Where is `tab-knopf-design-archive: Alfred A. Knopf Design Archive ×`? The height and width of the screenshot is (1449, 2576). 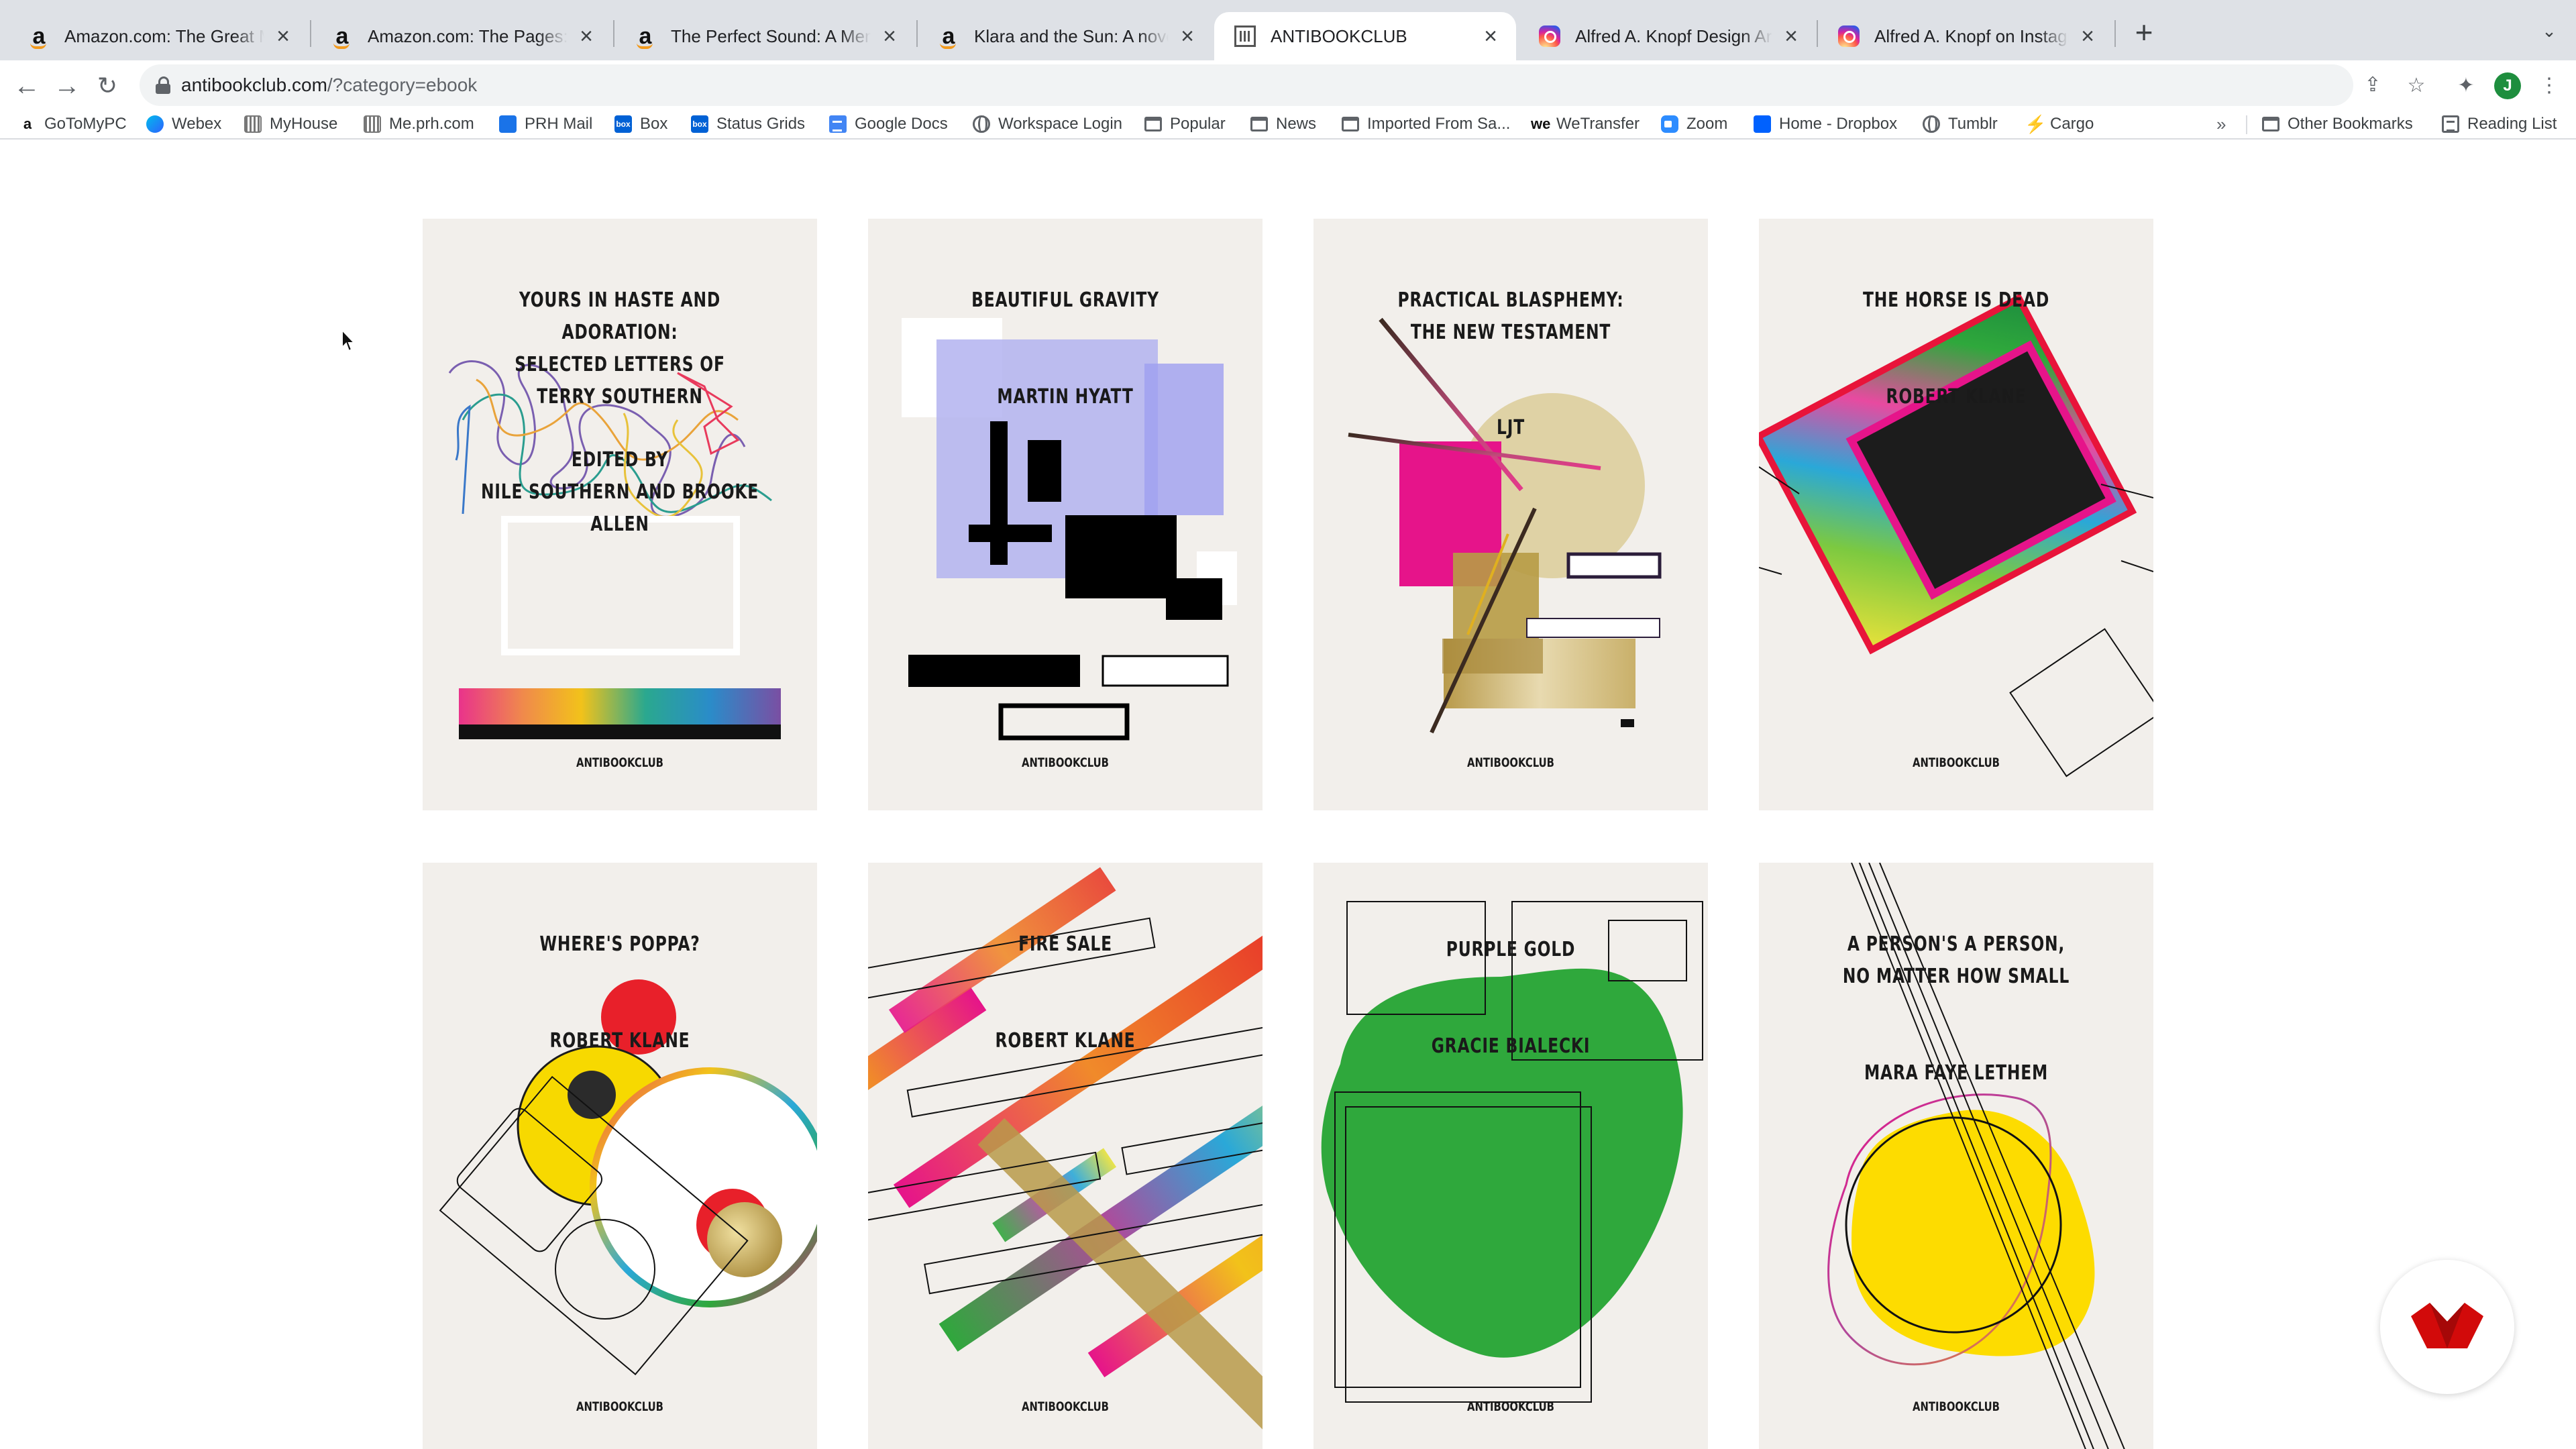 tab-knopf-design-archive: Alfred A. Knopf Design Archive × is located at coordinates (1668, 36).